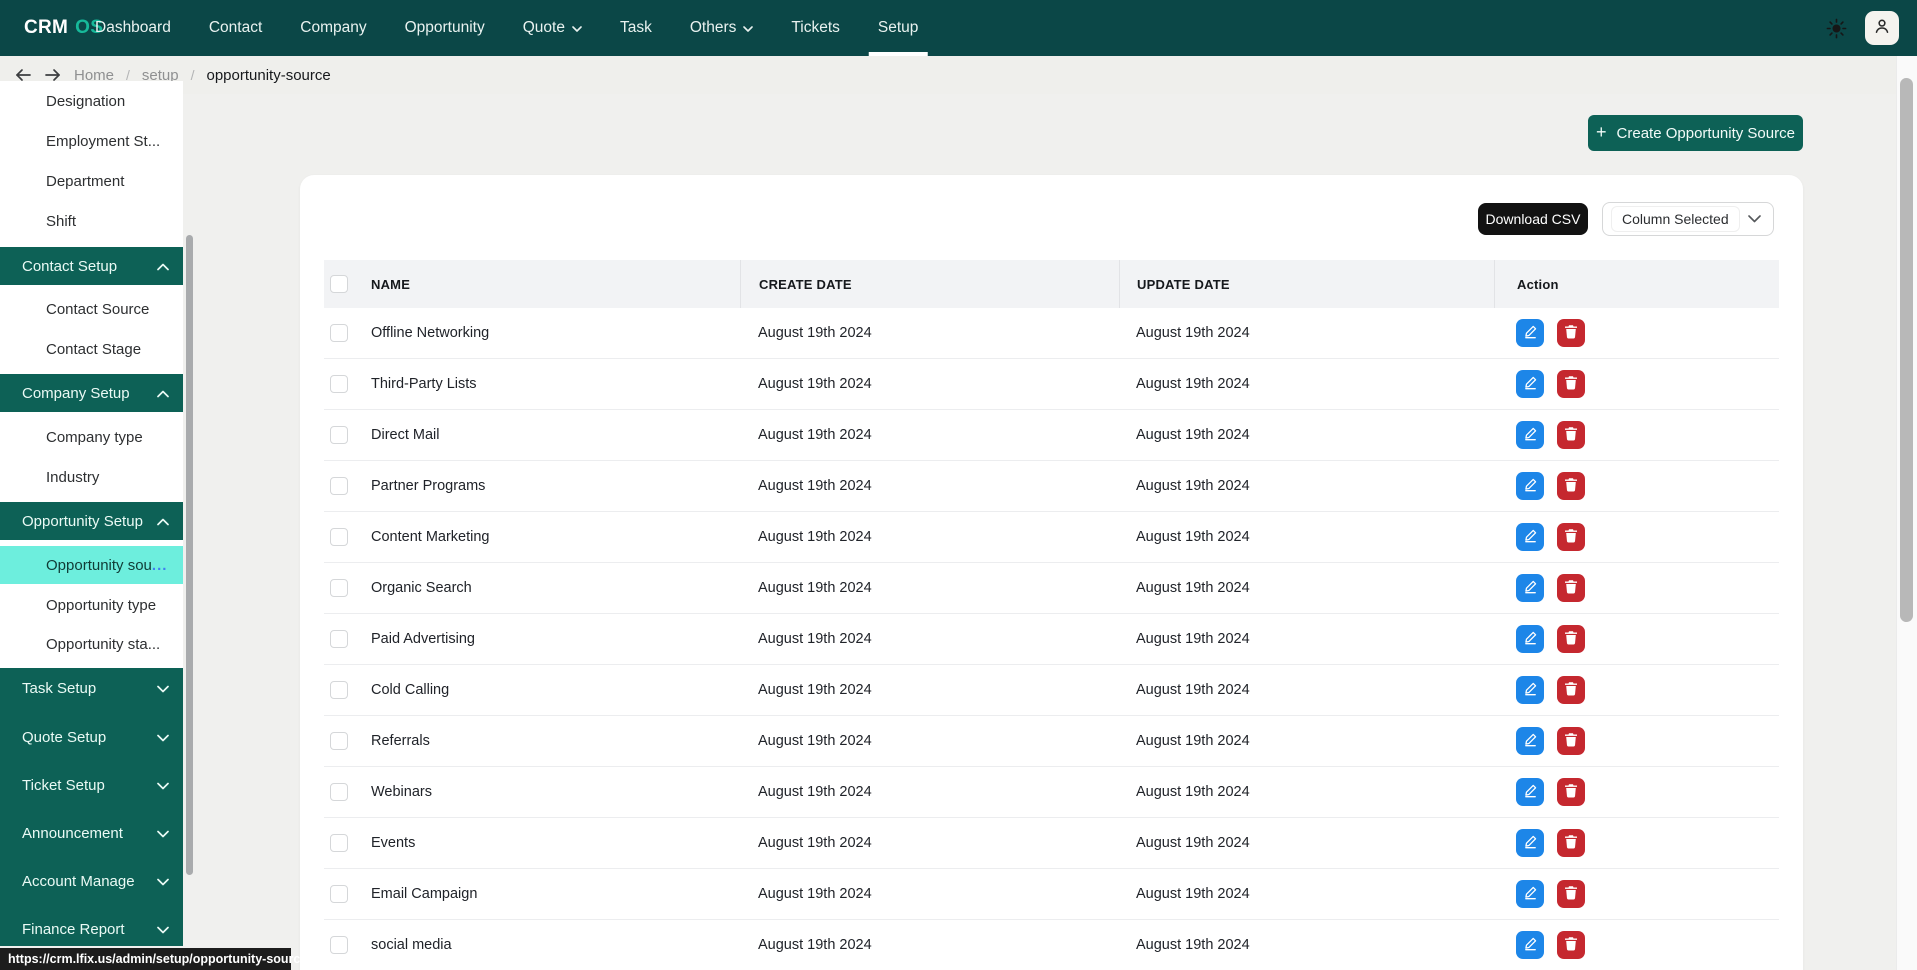 This screenshot has height=970, width=1917. I want to click on sidebar-item-department: Department, so click(91, 181).